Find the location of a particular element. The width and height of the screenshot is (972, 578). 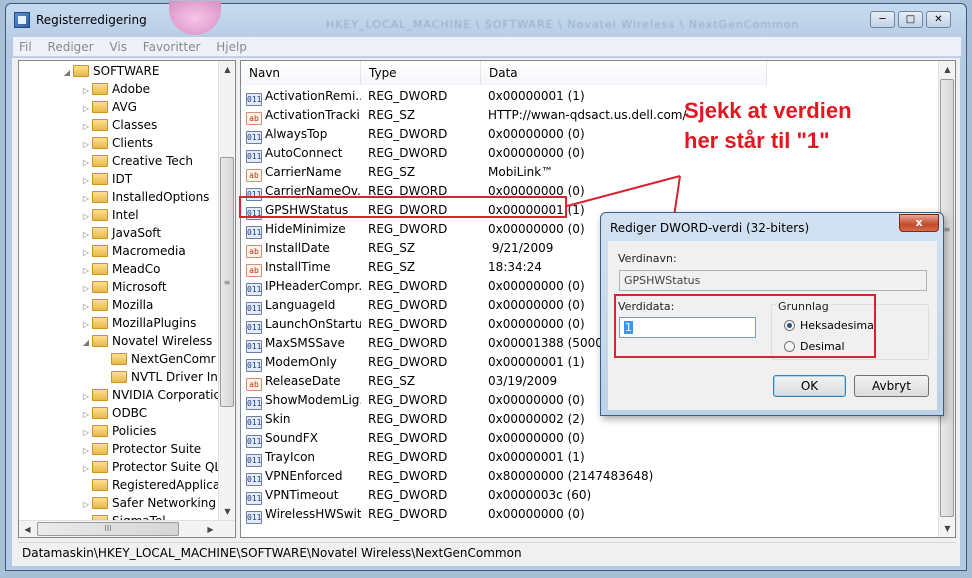

tree-item: ▷ Microsoft is located at coordinates (123, 287).